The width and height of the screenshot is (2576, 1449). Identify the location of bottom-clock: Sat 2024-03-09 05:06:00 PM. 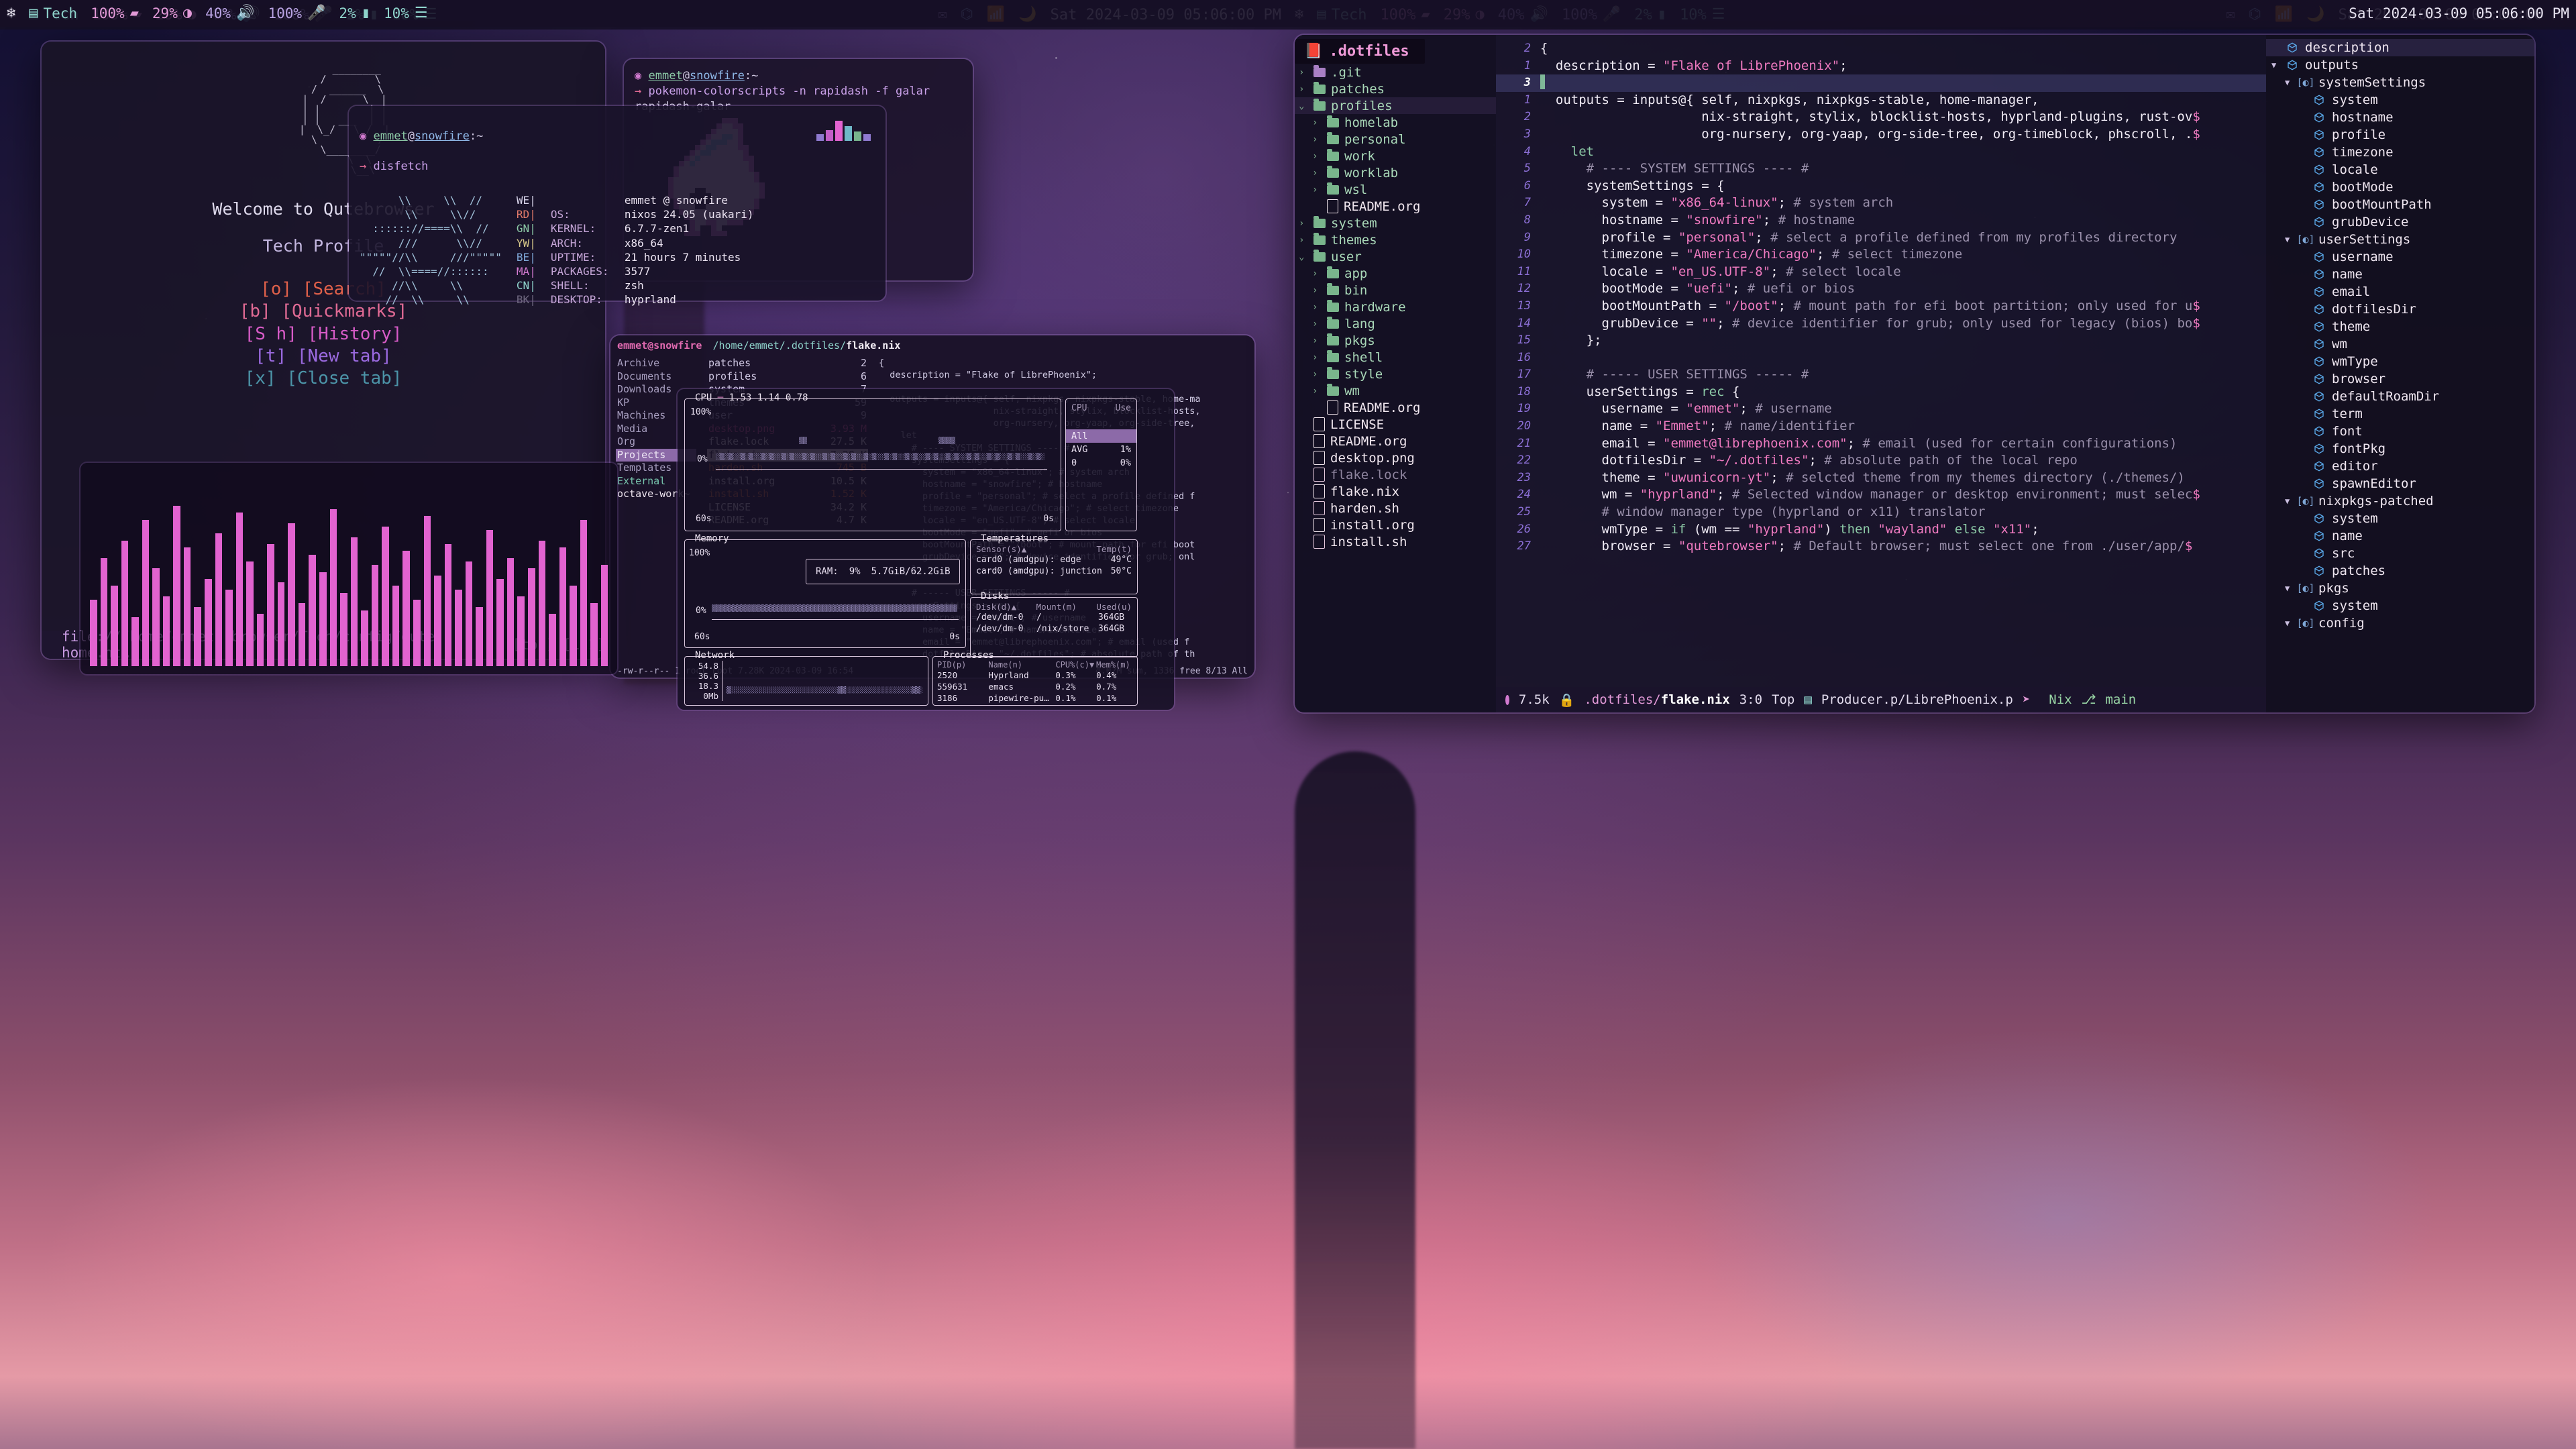
(2459, 13).